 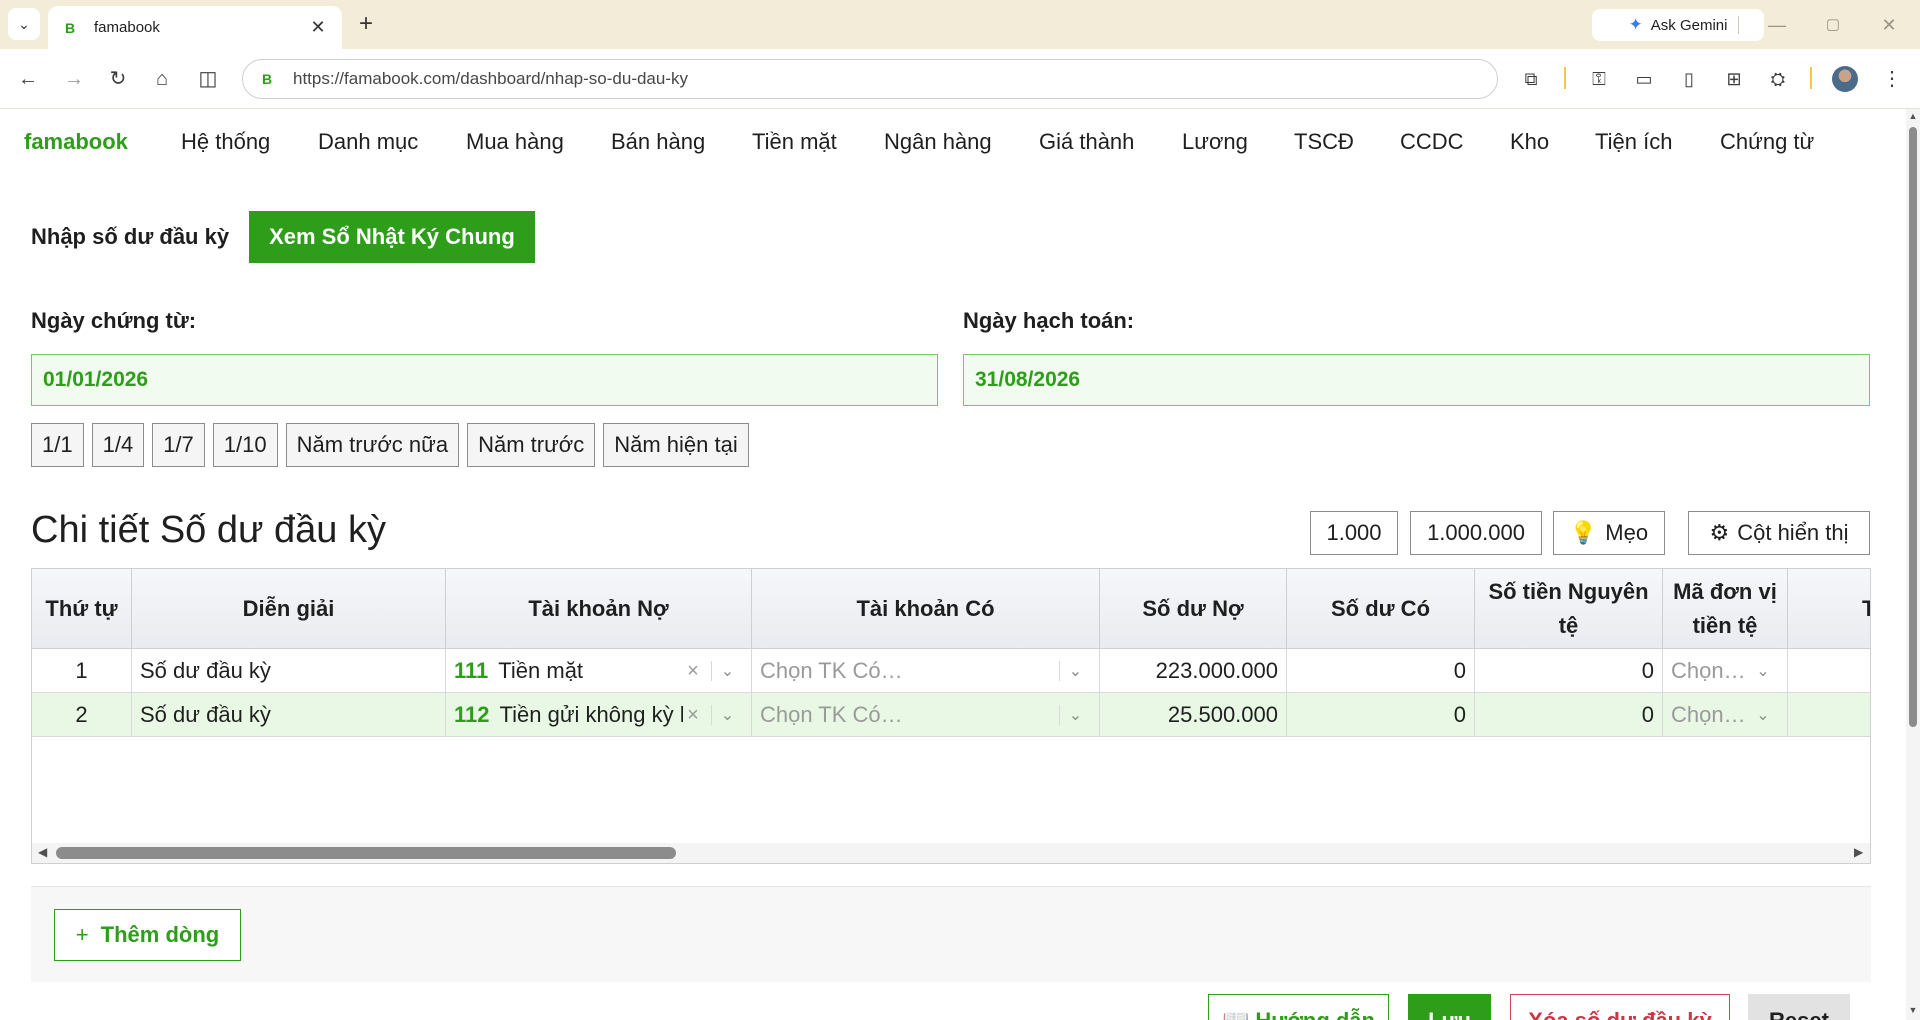 What do you see at coordinates (794, 142) in the screenshot?
I see `menu-tien-mat: Tiền mặt` at bounding box center [794, 142].